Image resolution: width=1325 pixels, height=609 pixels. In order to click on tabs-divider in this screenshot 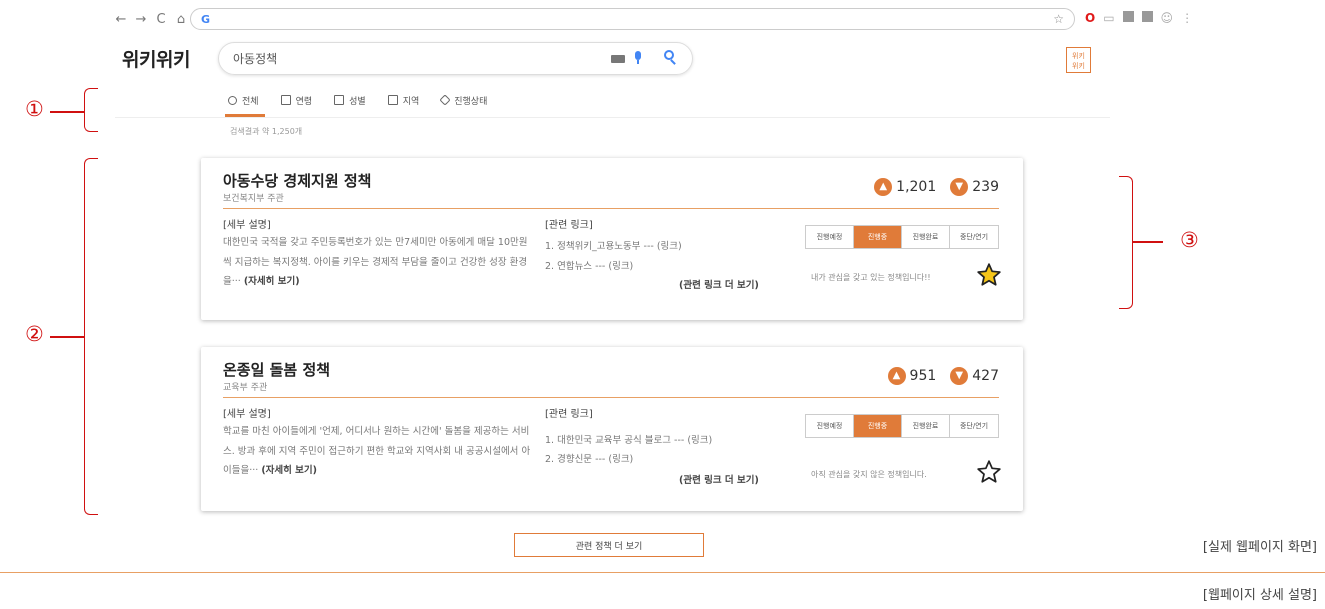, I will do `click(612, 117)`.